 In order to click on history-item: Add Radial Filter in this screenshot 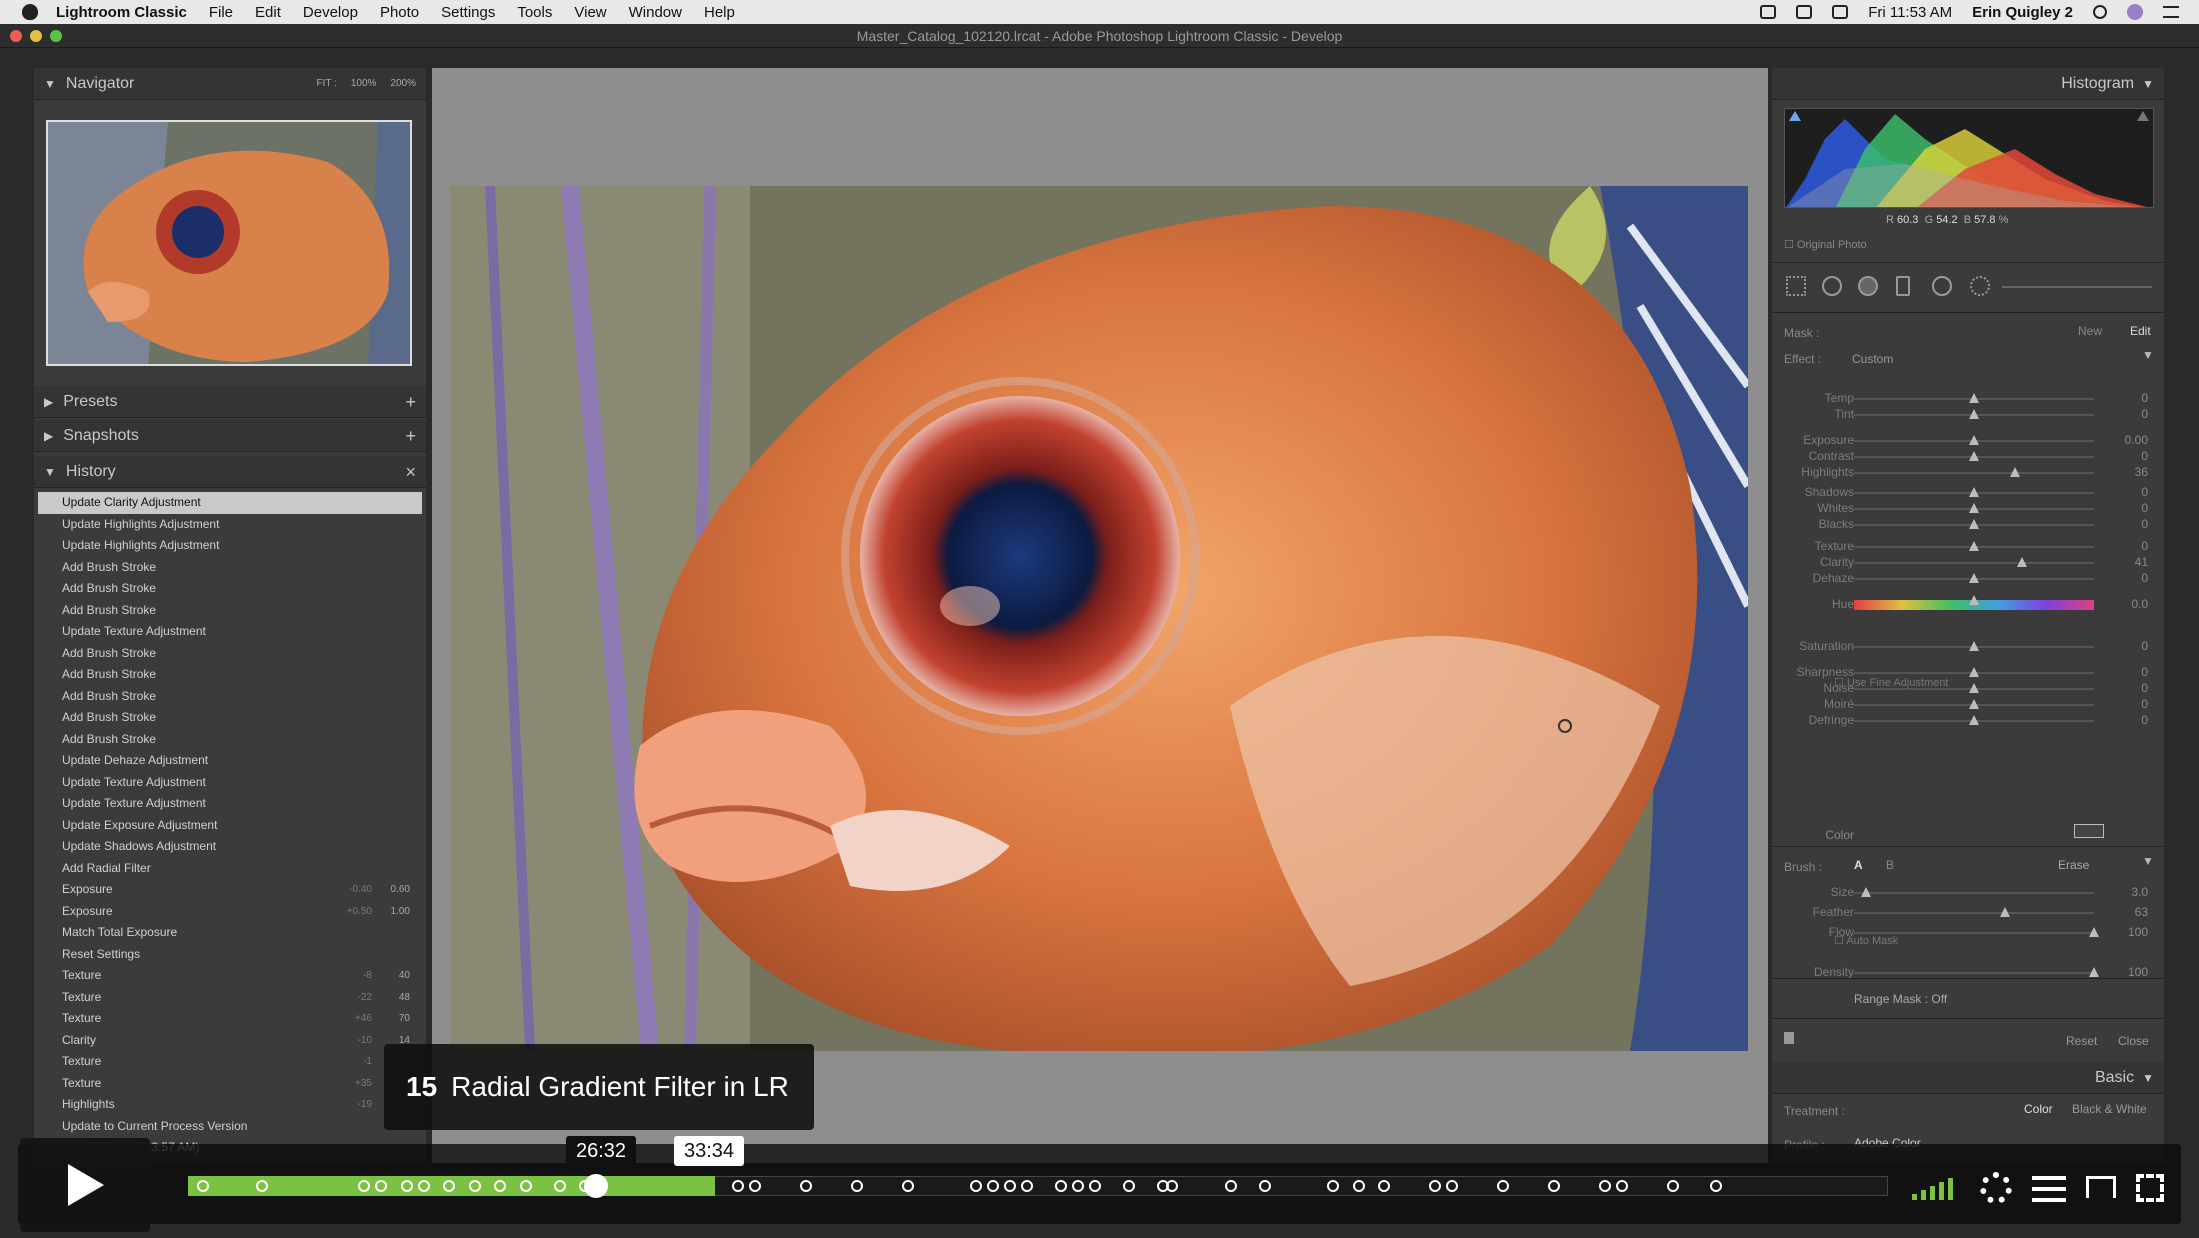, I will do `click(230, 869)`.